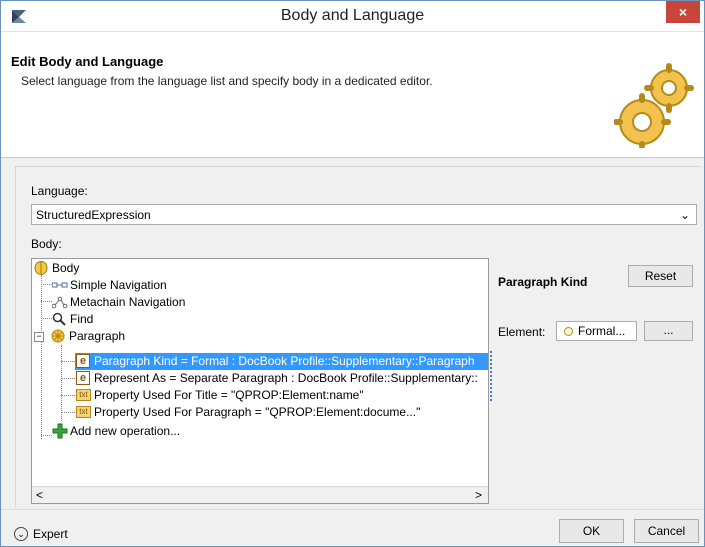  Describe the element at coordinates (87, 61) in the screenshot. I see `header-title: Edit Body and Language` at that location.